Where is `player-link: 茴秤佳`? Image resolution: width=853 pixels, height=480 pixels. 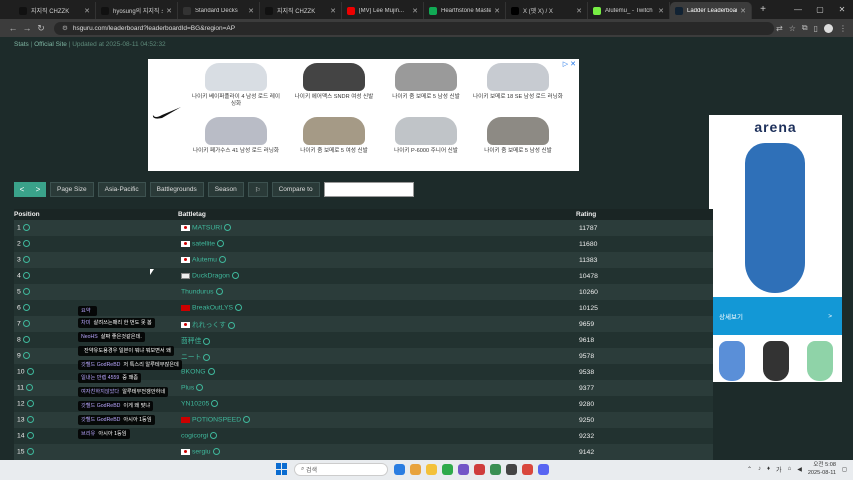 player-link: 茴秤佳 is located at coordinates (191, 341).